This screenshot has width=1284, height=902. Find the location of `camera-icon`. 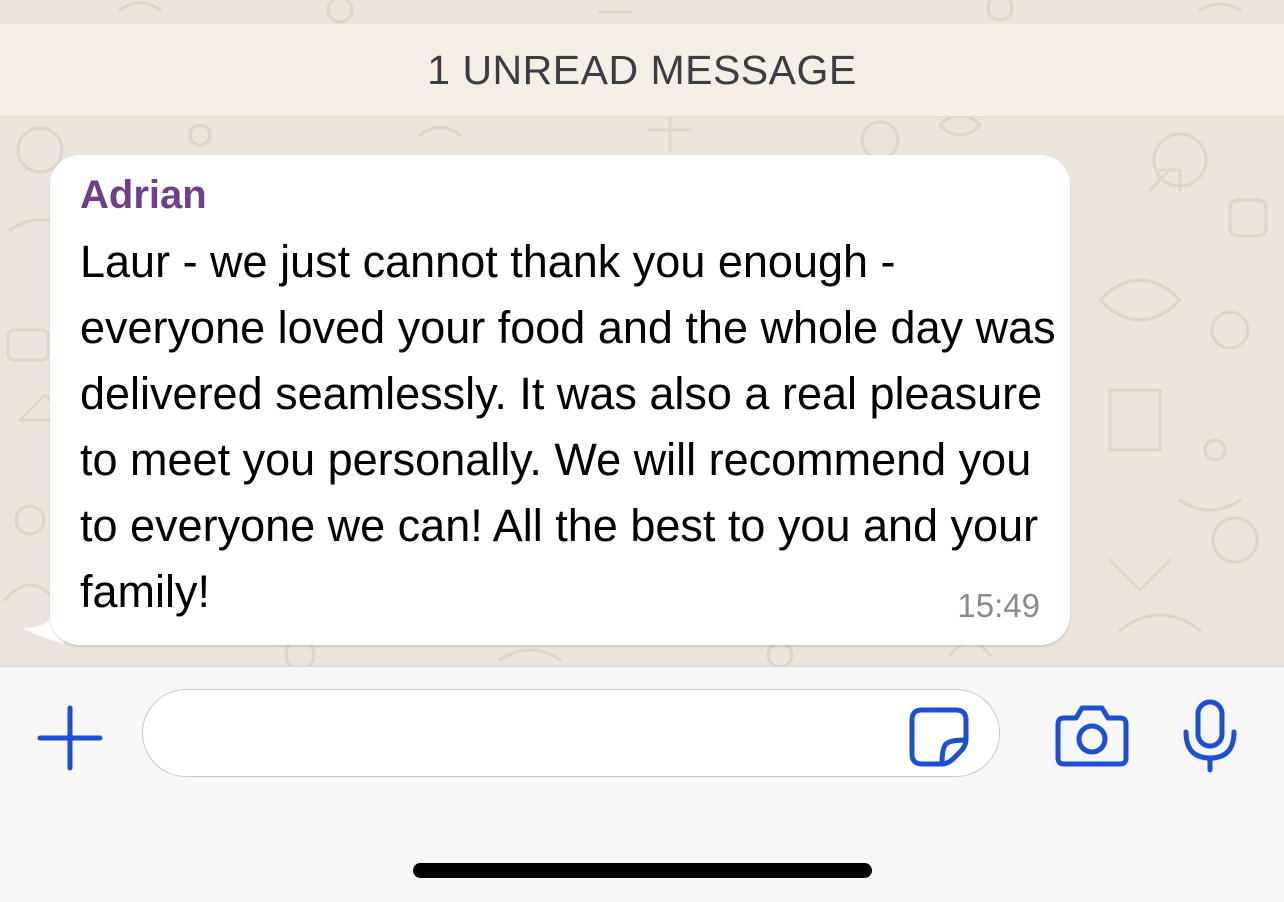

camera-icon is located at coordinates (1092, 734).